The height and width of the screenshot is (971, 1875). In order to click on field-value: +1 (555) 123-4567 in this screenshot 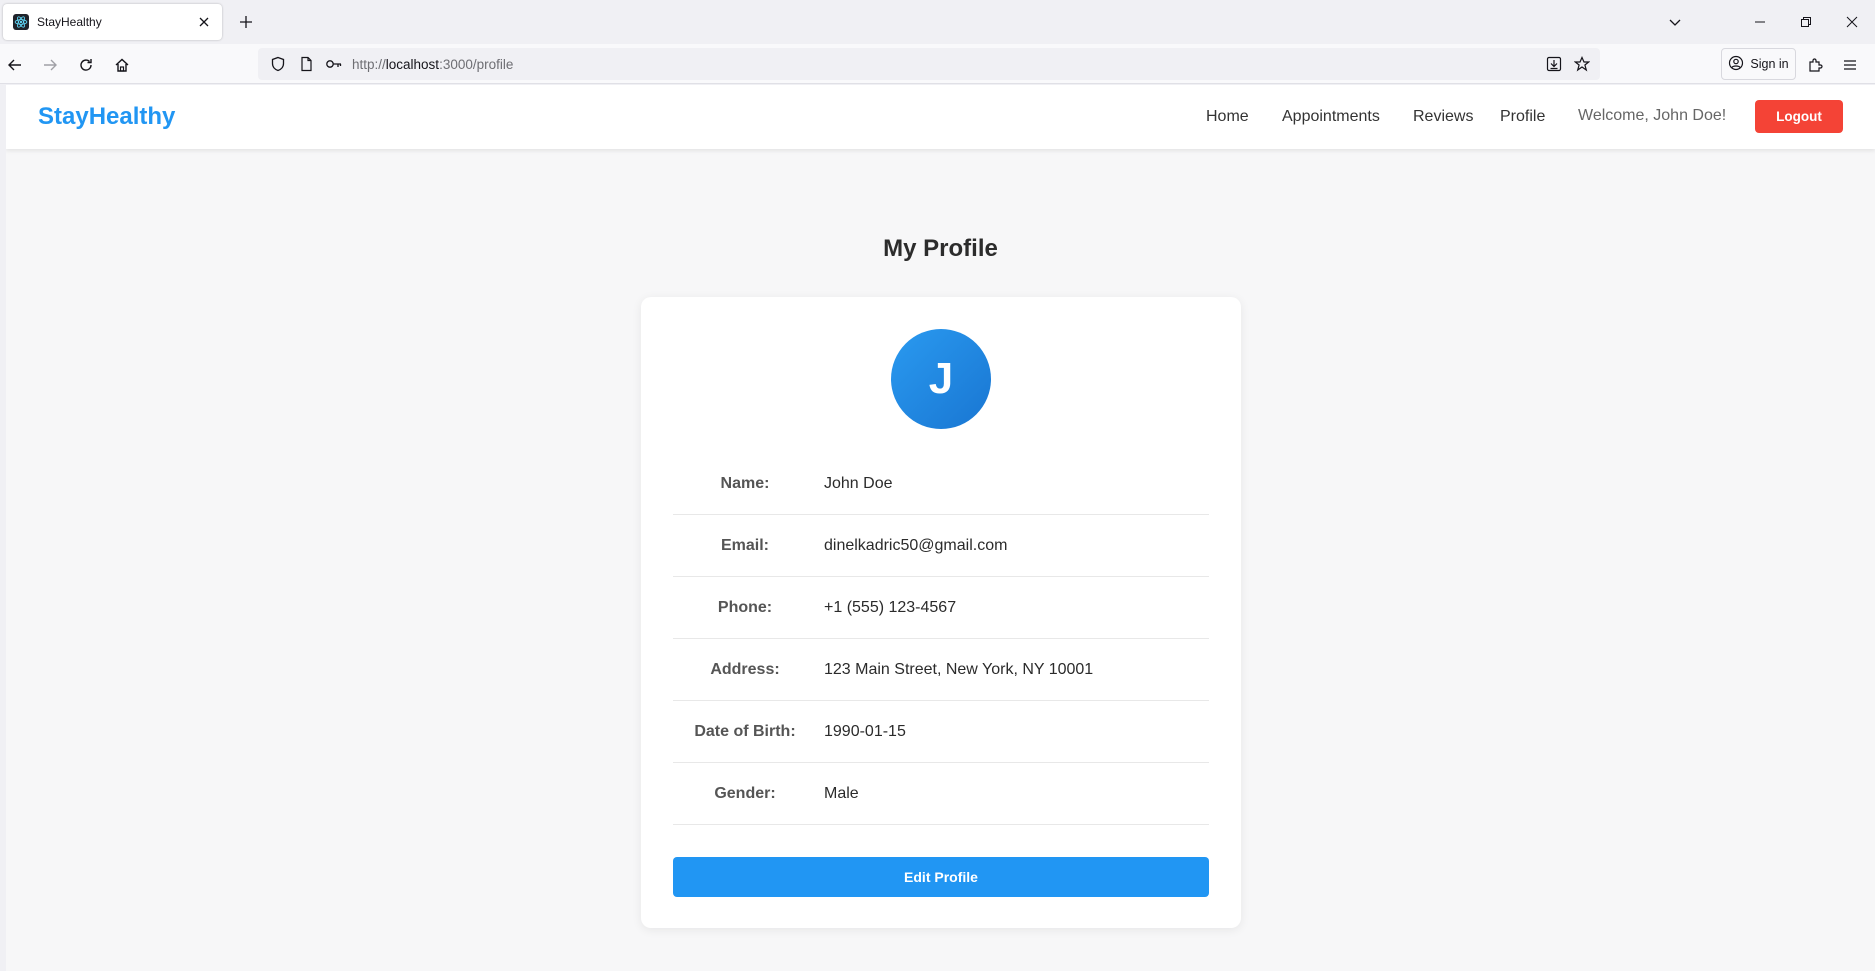, I will do `click(890, 607)`.